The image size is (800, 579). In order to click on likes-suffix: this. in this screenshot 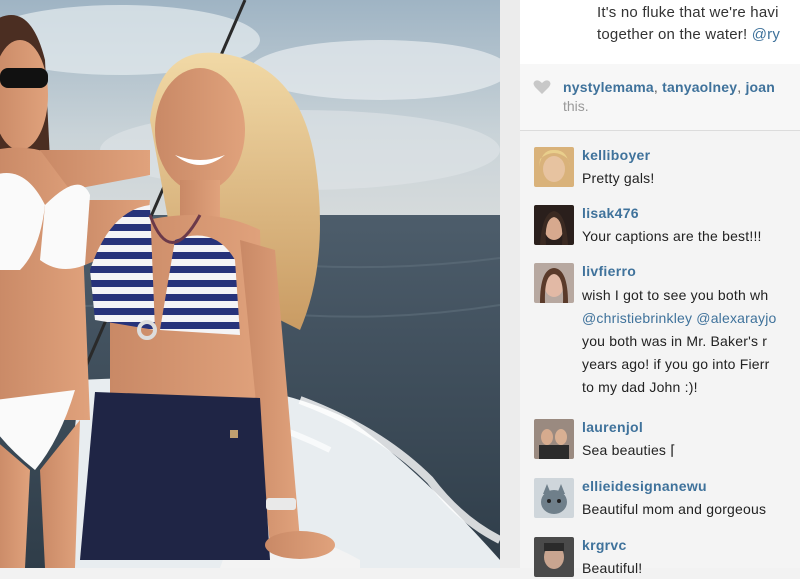, I will do `click(576, 106)`.